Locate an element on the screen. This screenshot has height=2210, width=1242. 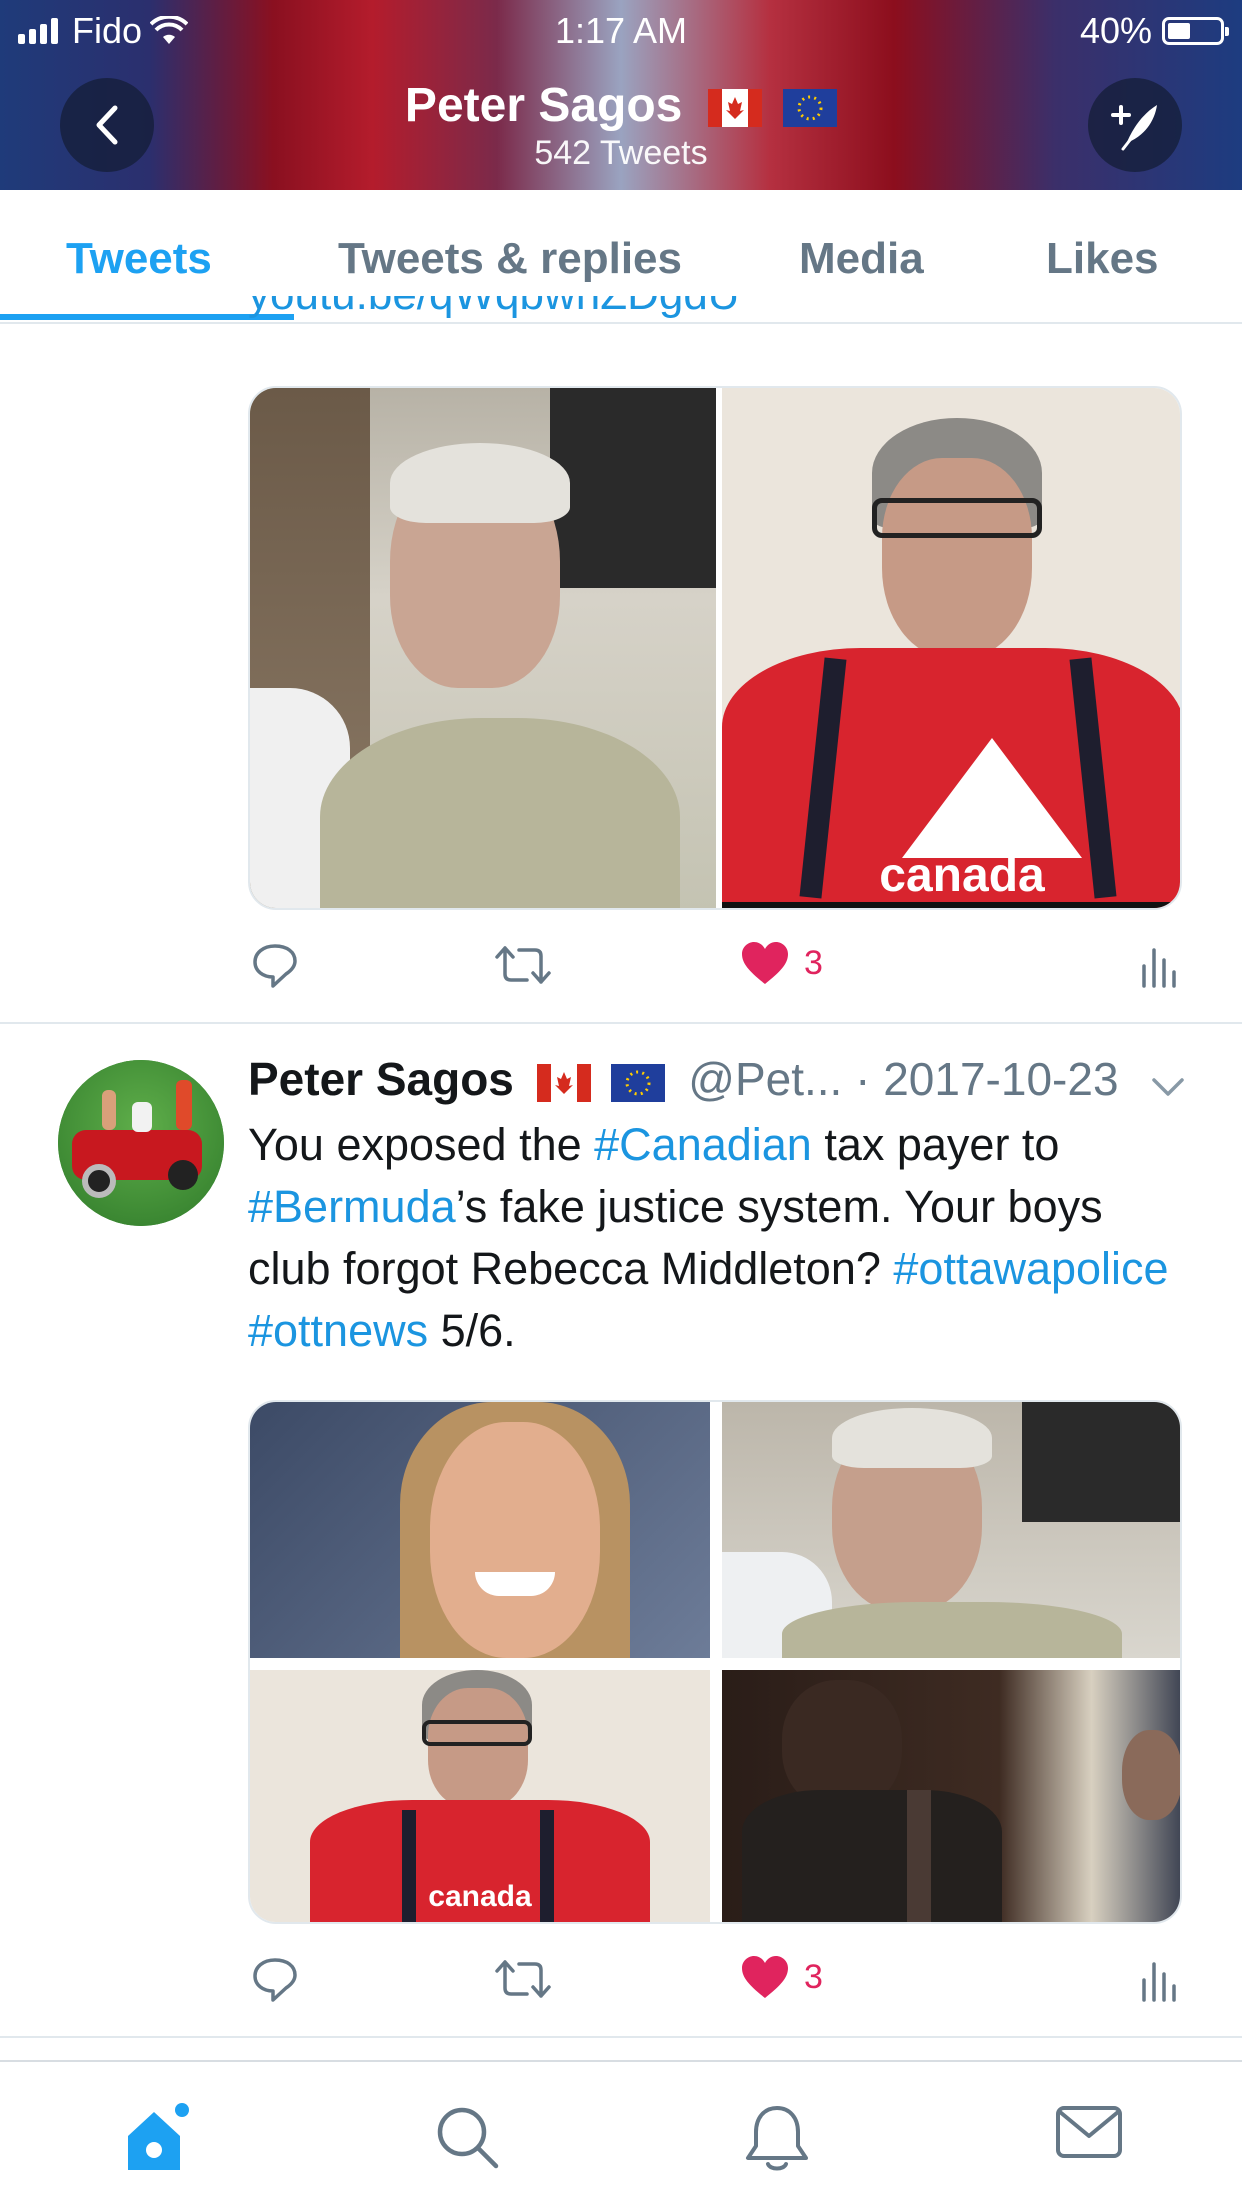
compose-tweet-icon is located at coordinates (1134, 128).